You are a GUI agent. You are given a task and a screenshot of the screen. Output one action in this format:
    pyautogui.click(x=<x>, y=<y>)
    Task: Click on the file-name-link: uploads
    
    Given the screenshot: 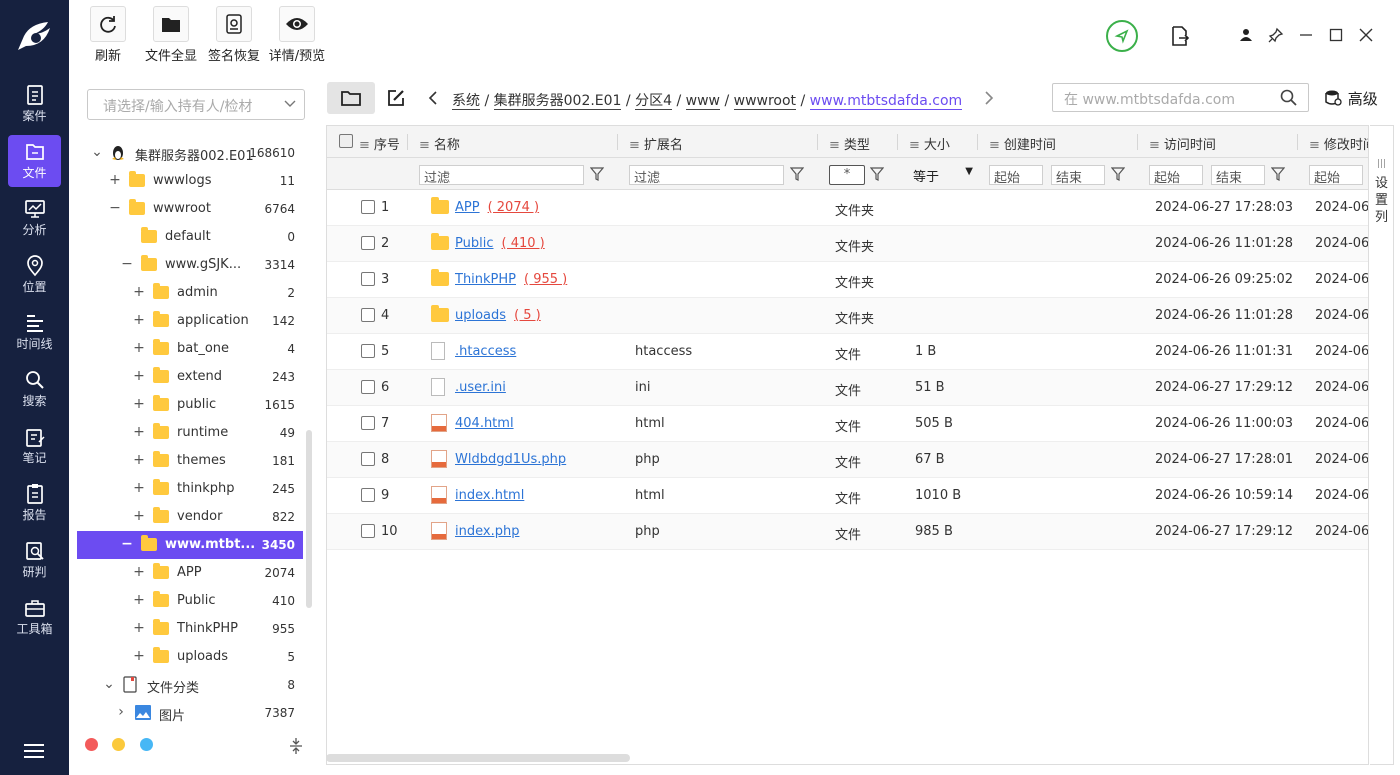 What is the action you would take?
    pyautogui.click(x=480, y=315)
    